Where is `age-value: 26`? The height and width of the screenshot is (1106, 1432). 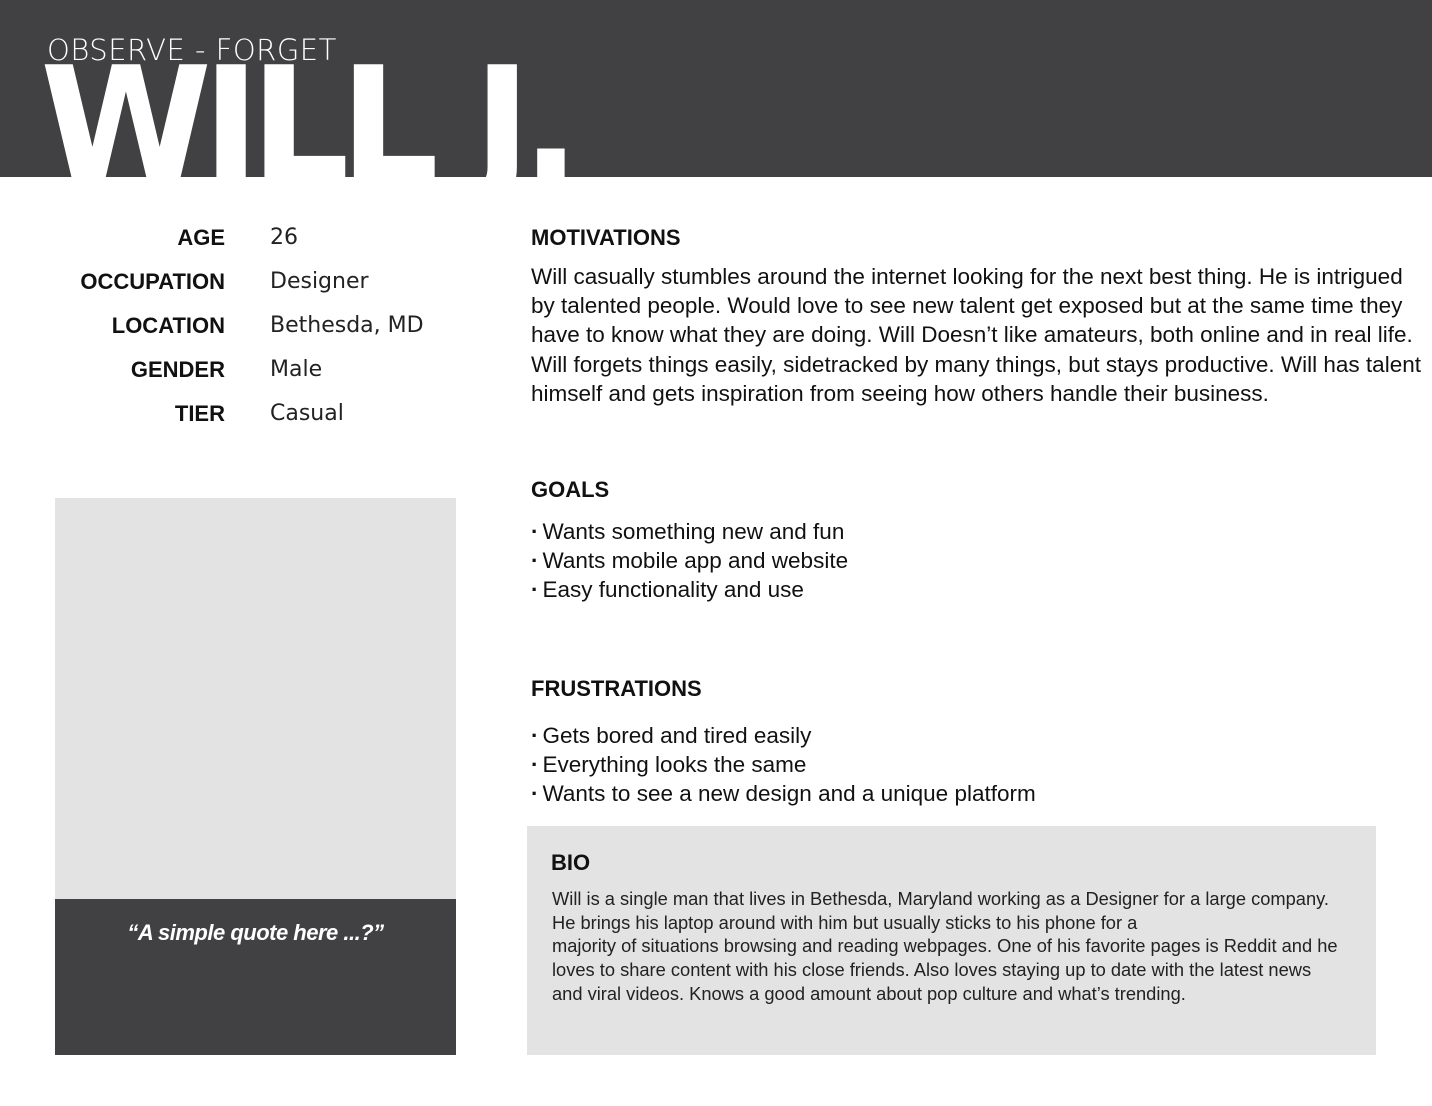
age-value: 26 is located at coordinates (284, 237).